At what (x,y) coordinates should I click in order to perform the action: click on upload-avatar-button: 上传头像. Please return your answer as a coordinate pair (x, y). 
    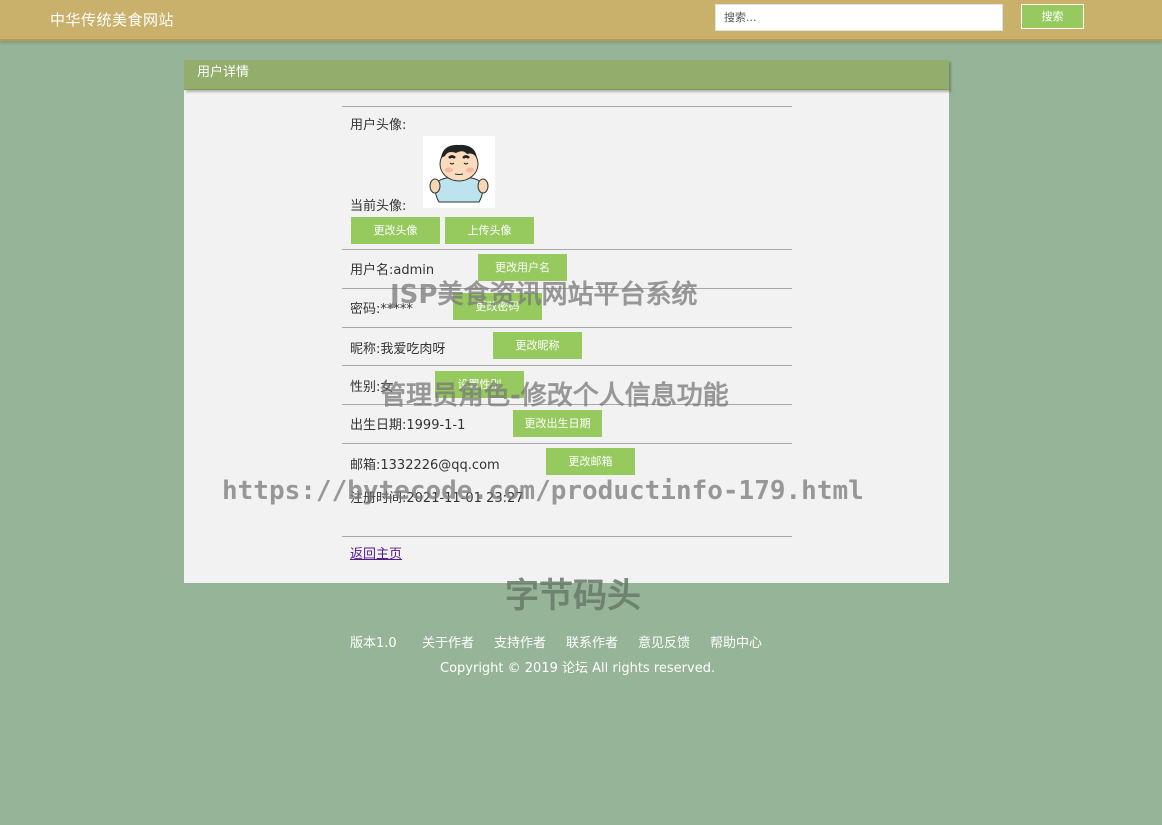
    Looking at the image, I should click on (489, 230).